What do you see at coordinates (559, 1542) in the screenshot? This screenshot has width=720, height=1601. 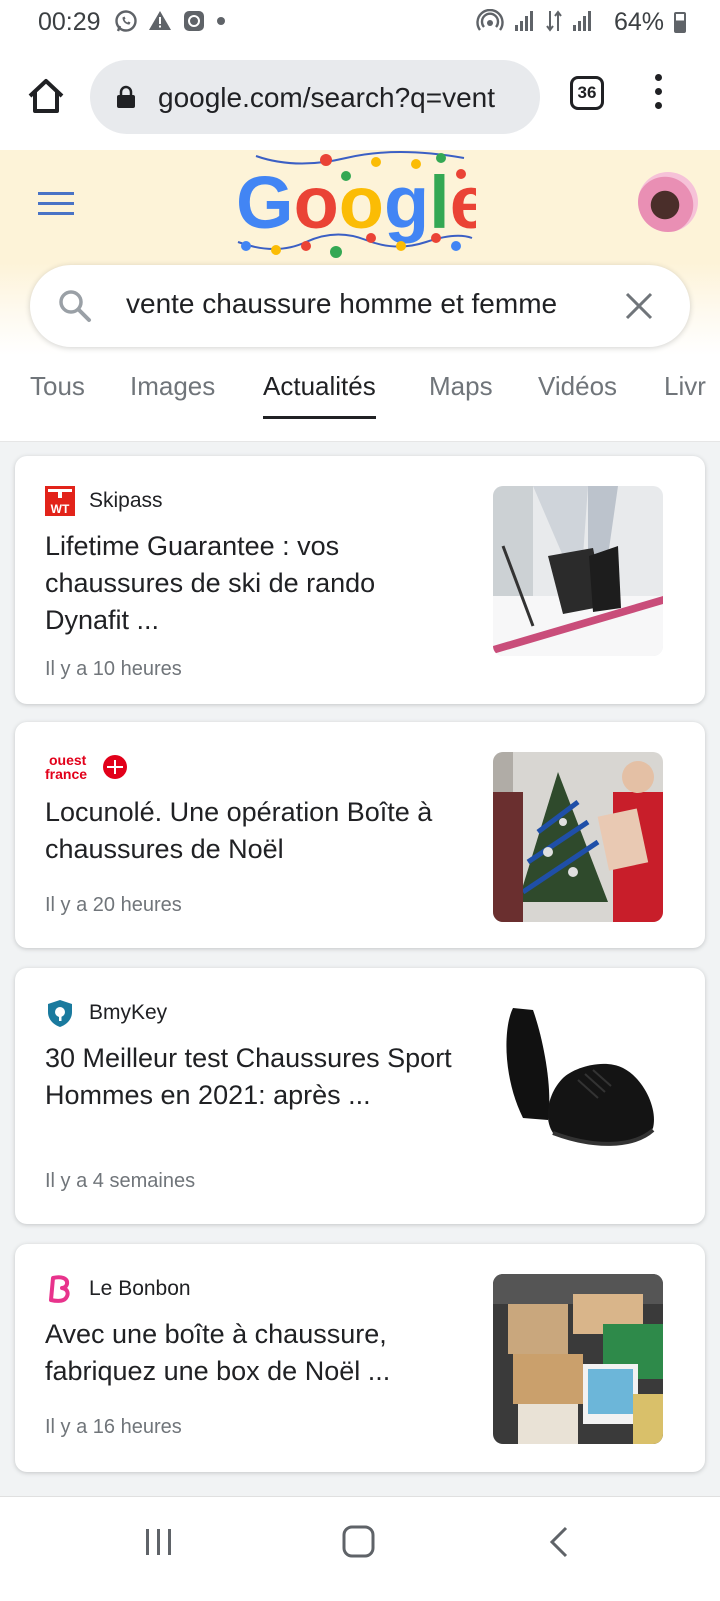 I see `back-icon` at bounding box center [559, 1542].